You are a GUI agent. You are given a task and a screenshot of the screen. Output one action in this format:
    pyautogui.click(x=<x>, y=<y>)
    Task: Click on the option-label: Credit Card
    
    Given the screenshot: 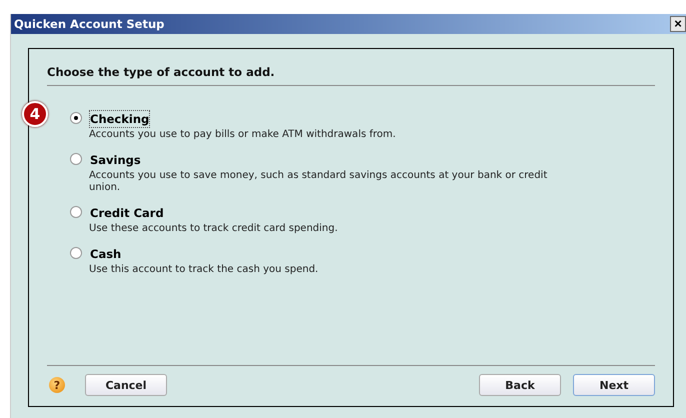 What is the action you would take?
    pyautogui.click(x=127, y=213)
    